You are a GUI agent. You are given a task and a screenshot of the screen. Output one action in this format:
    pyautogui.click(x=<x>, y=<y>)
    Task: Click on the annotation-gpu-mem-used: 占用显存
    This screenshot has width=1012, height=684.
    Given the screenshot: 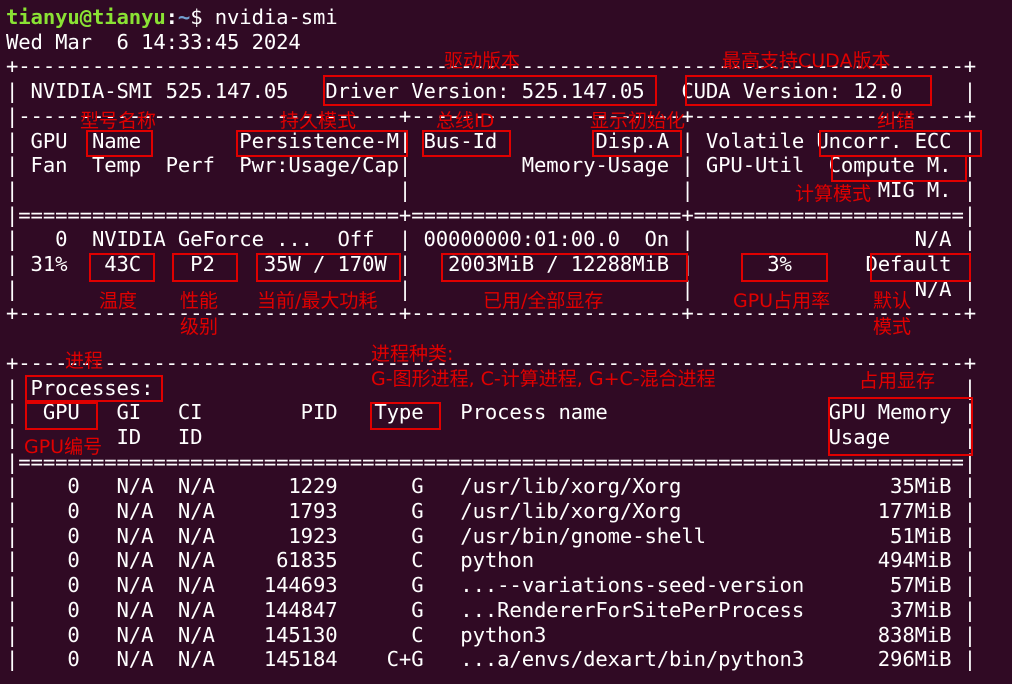 What is the action you would take?
    pyautogui.click(x=897, y=381)
    